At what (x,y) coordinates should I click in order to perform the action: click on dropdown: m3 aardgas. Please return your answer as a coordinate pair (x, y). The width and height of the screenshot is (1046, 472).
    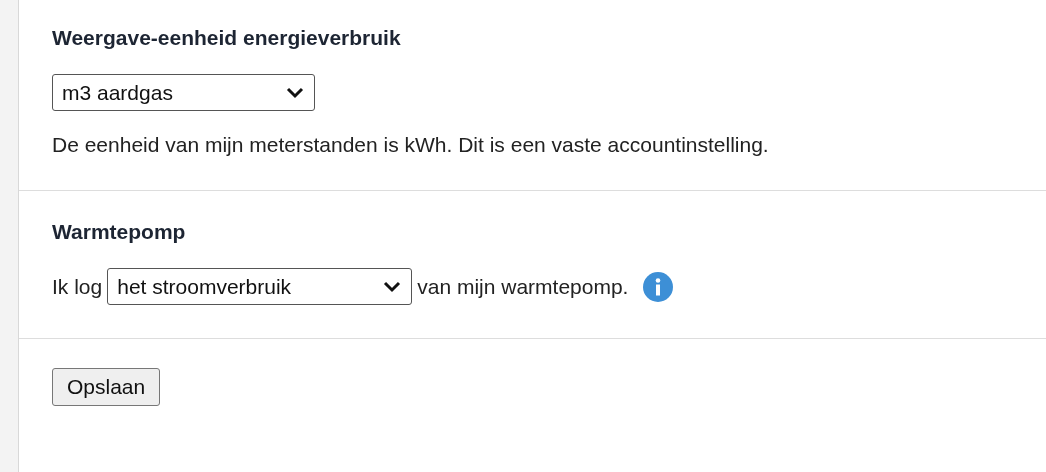
    Looking at the image, I should click on (183, 92).